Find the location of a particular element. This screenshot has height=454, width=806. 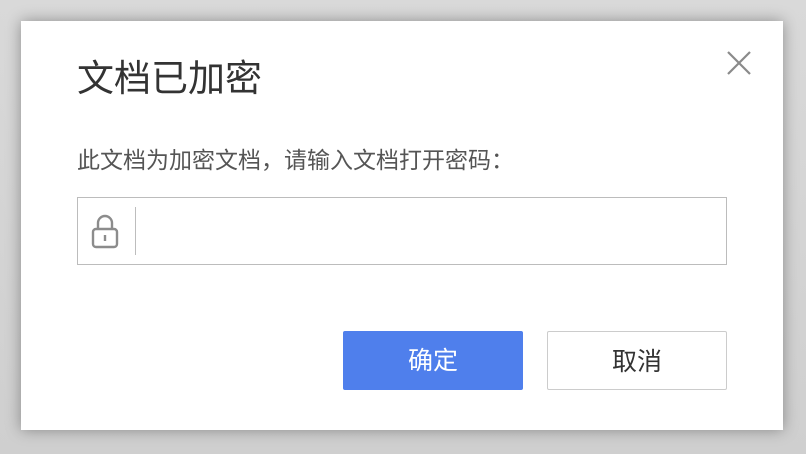

dialog-title: 文档已加密 is located at coordinates (169, 78).